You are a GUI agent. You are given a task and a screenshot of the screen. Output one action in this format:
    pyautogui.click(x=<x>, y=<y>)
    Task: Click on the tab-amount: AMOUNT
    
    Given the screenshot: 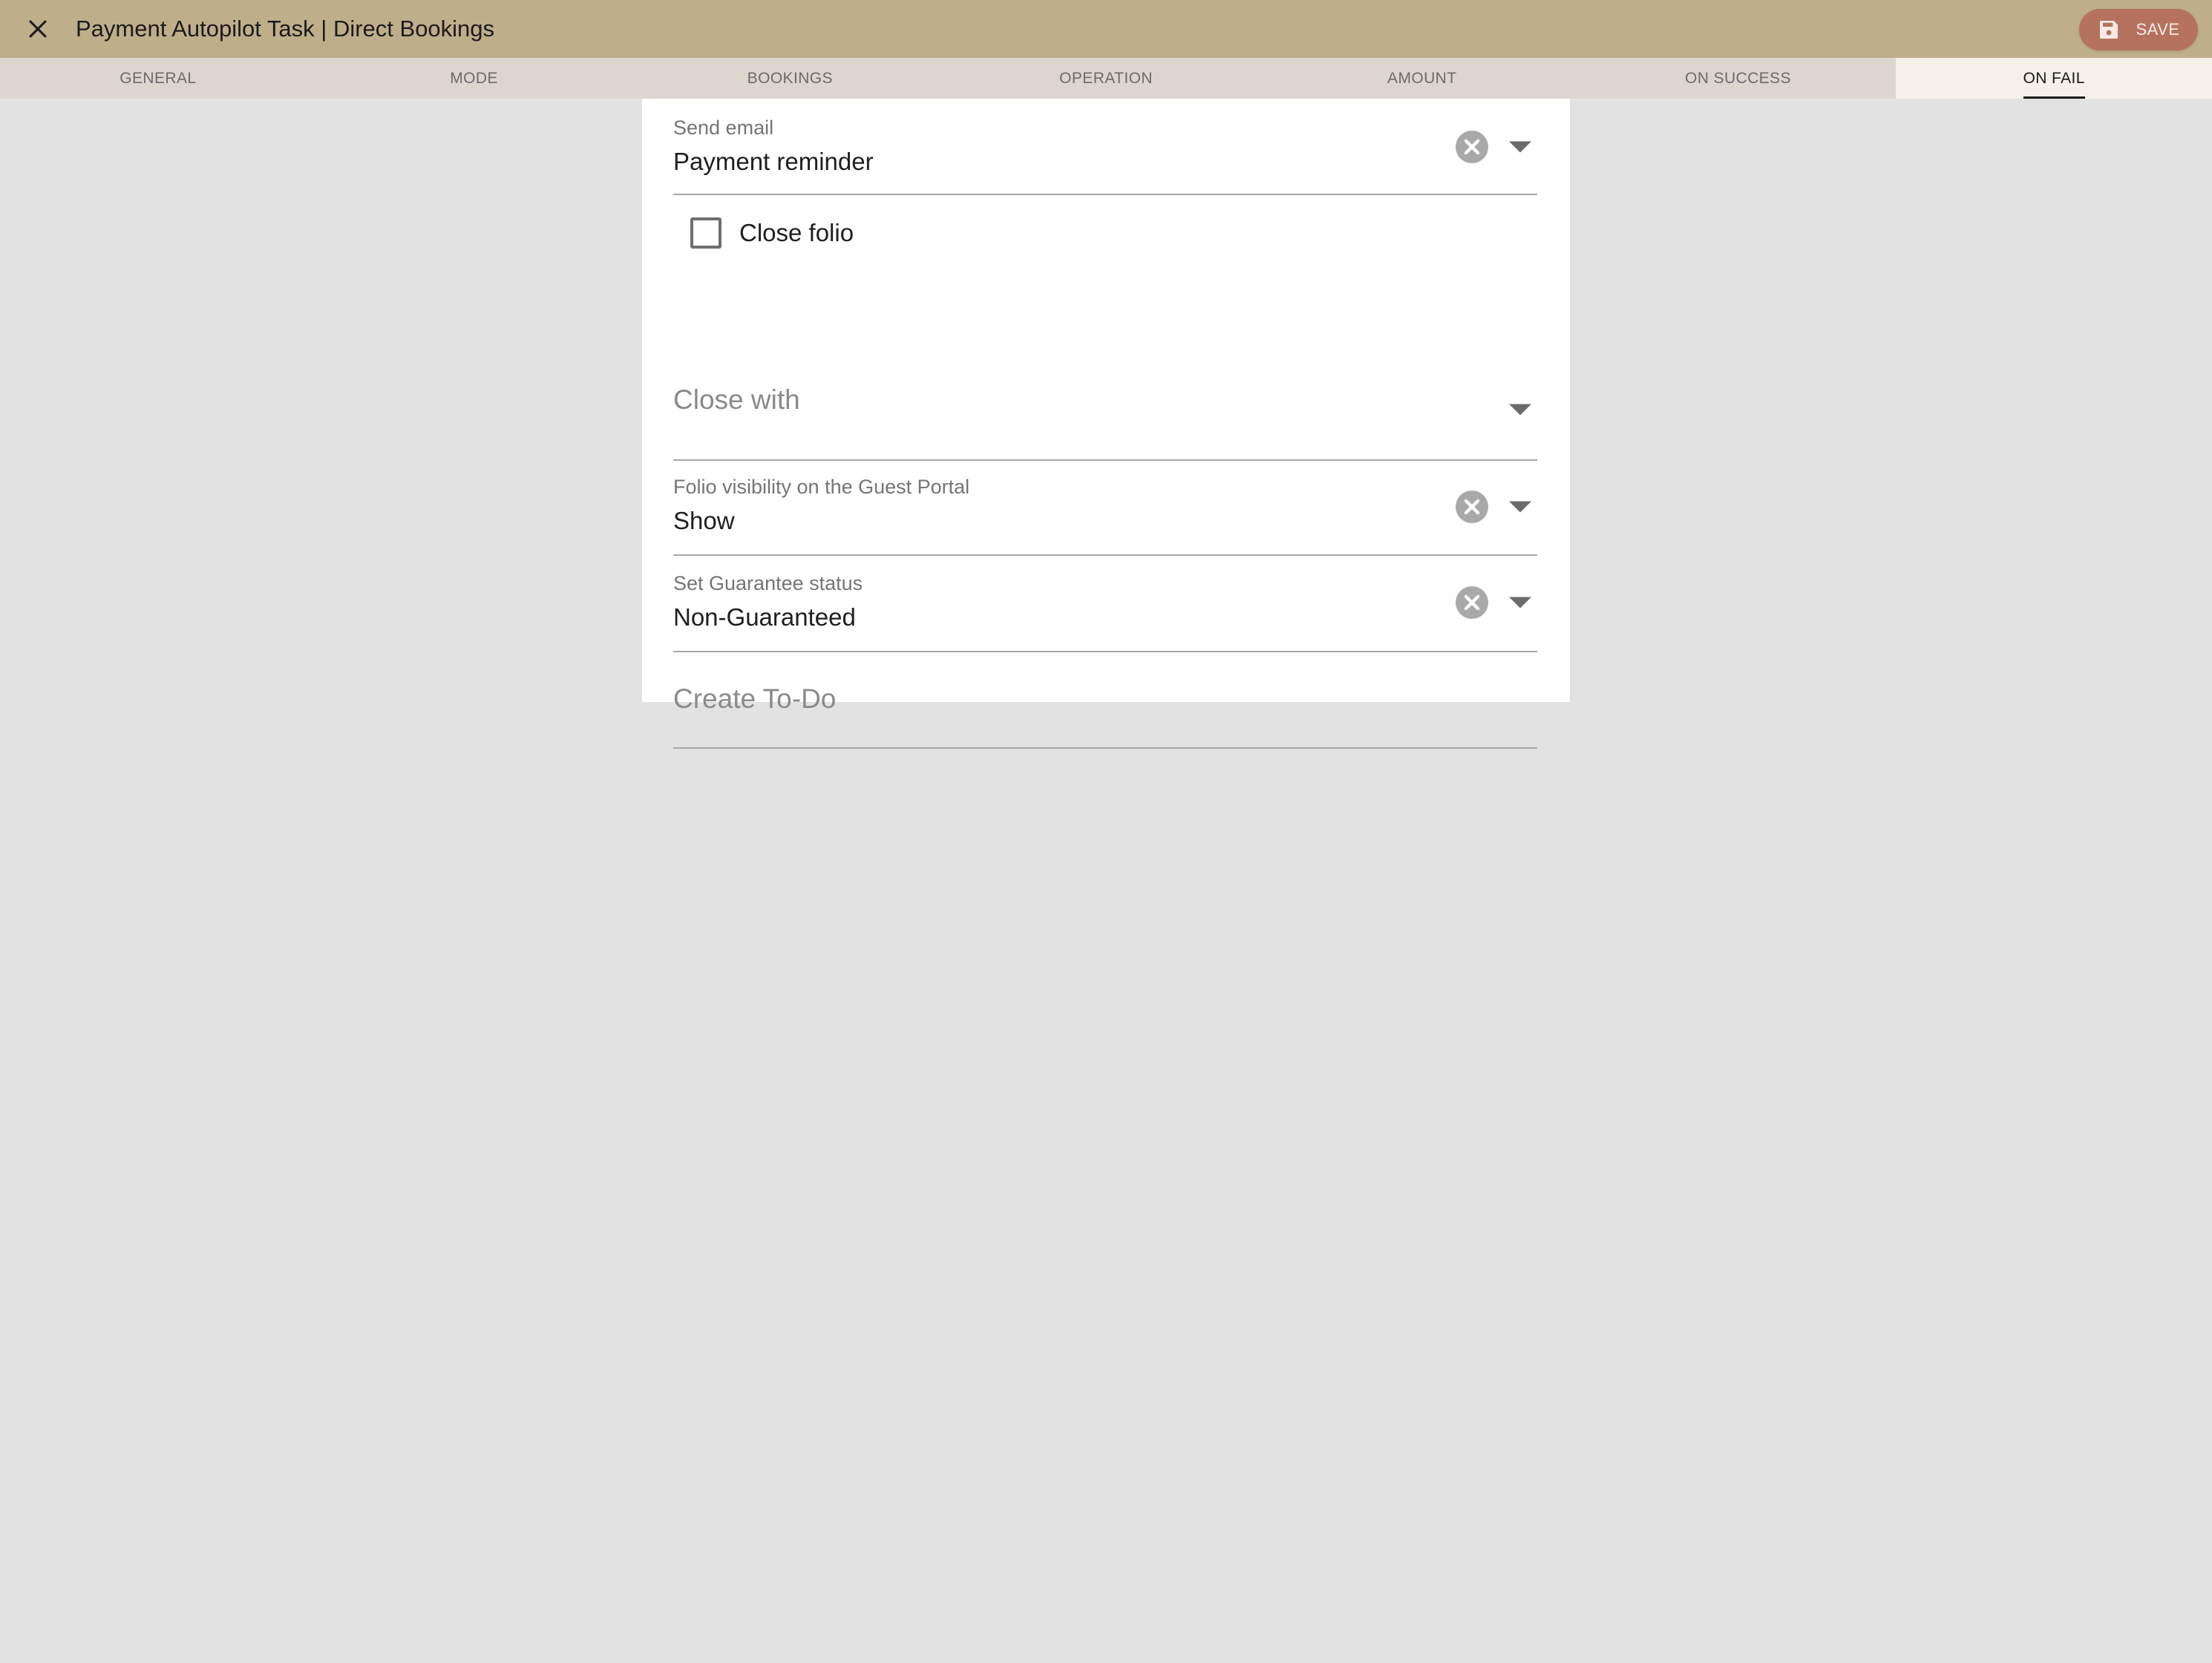 What is the action you would take?
    pyautogui.click(x=1422, y=78)
    